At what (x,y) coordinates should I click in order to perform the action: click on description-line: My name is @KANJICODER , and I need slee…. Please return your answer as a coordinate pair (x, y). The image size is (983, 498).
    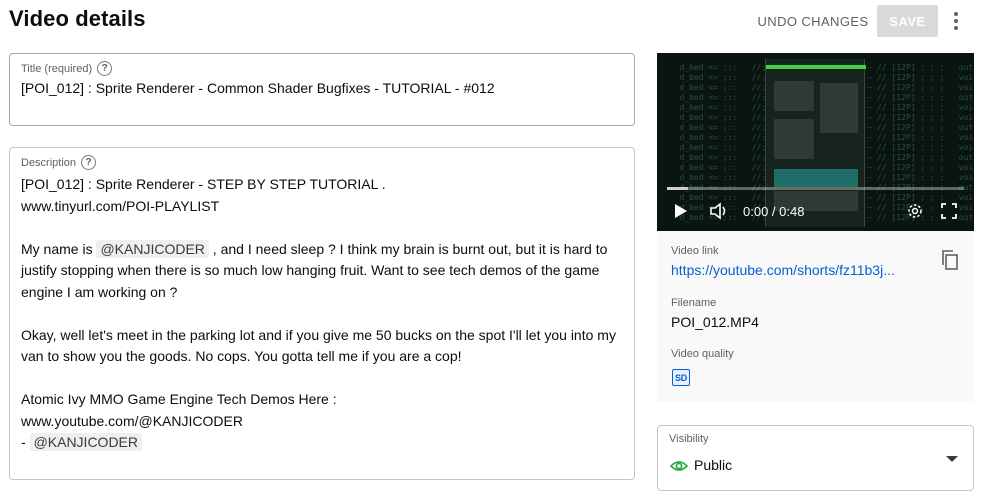
    Looking at the image, I should click on (321, 250).